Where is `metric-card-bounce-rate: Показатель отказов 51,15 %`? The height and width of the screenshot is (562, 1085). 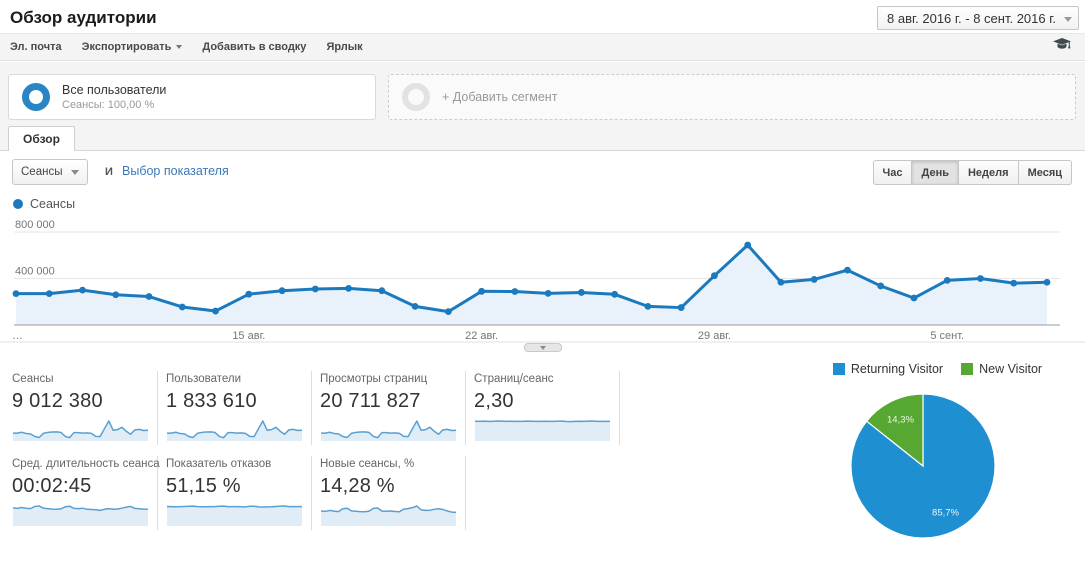 metric-card-bounce-rate: Показатель отказов 51,15 % is located at coordinates (235, 493).